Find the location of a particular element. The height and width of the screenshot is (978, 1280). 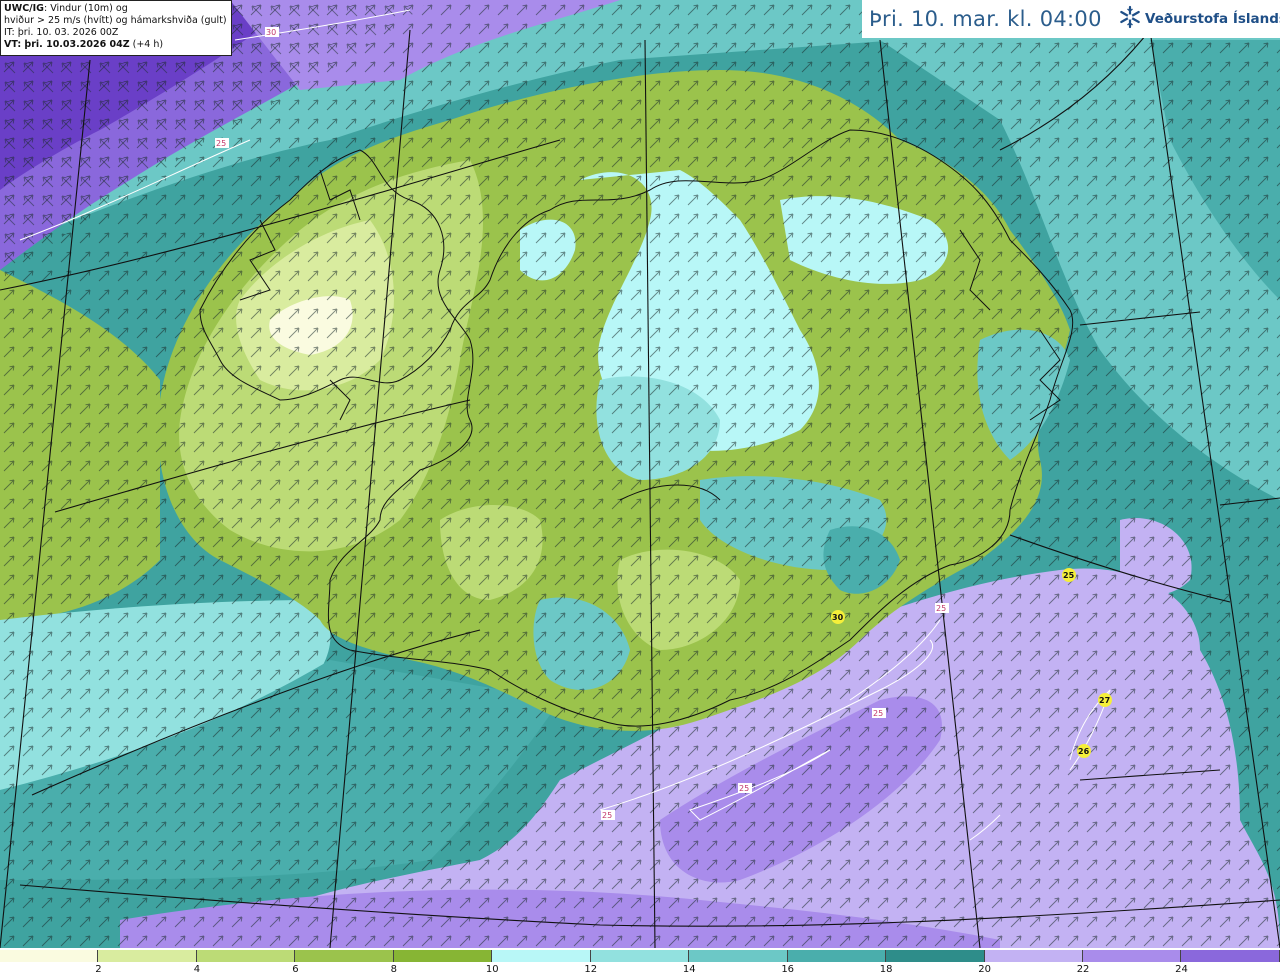

brand-logo: Veðurstofa Íslands is located at coordinates (1199, 19).